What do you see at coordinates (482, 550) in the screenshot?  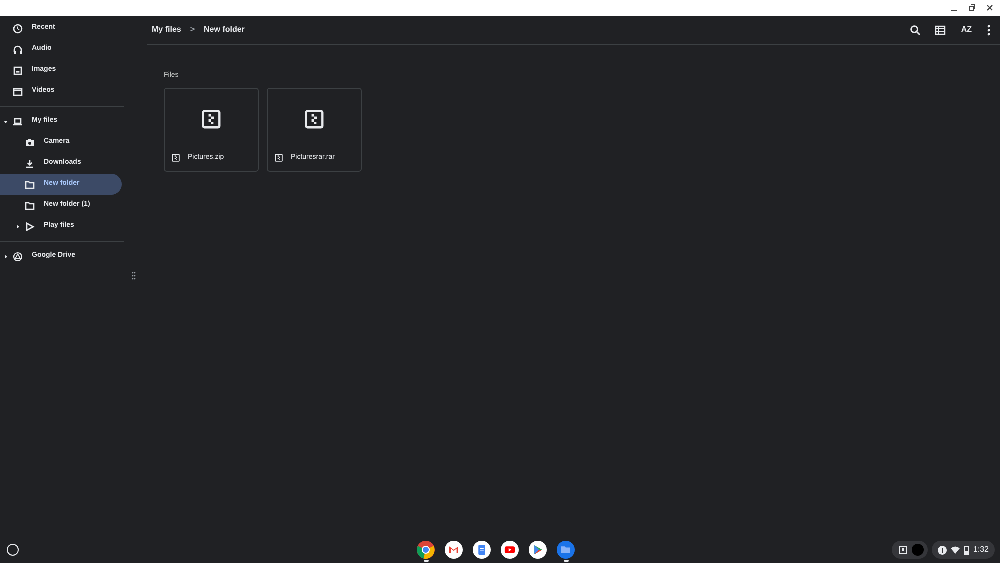 I see `document-icon` at bounding box center [482, 550].